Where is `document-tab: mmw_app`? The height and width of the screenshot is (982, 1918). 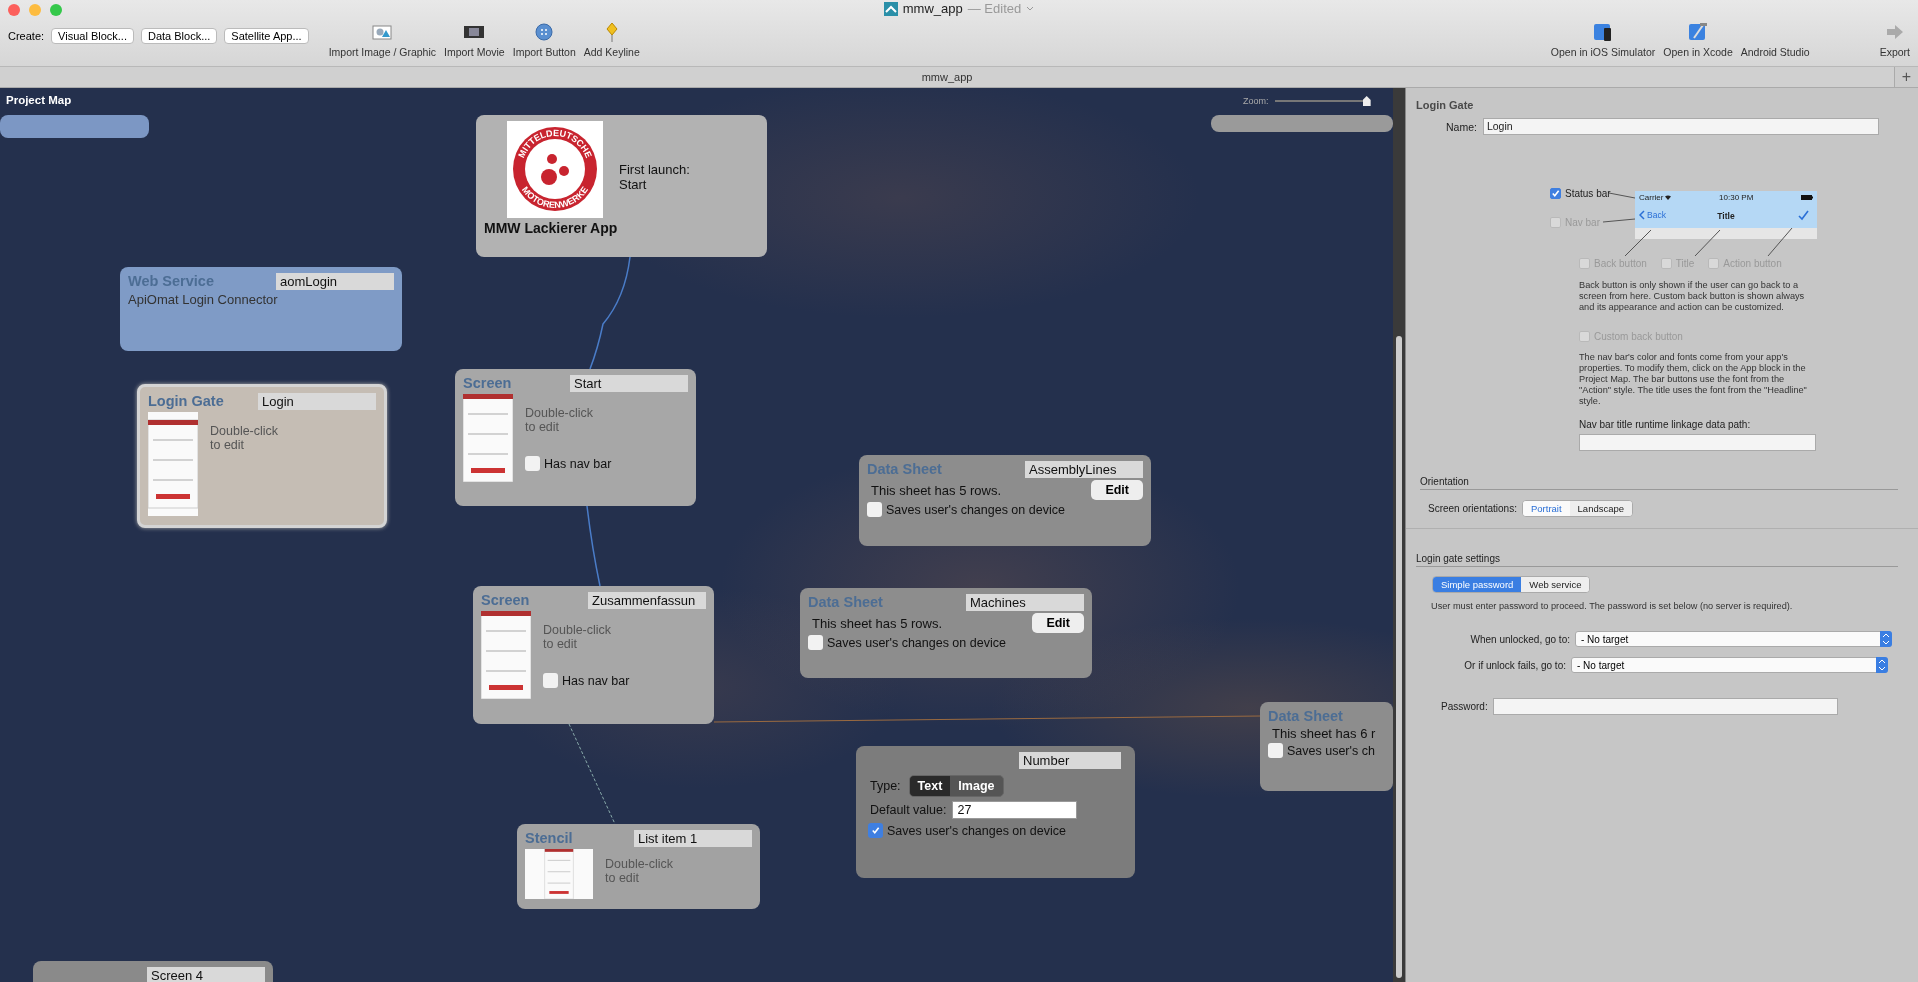 document-tab: mmw_app is located at coordinates (947, 77).